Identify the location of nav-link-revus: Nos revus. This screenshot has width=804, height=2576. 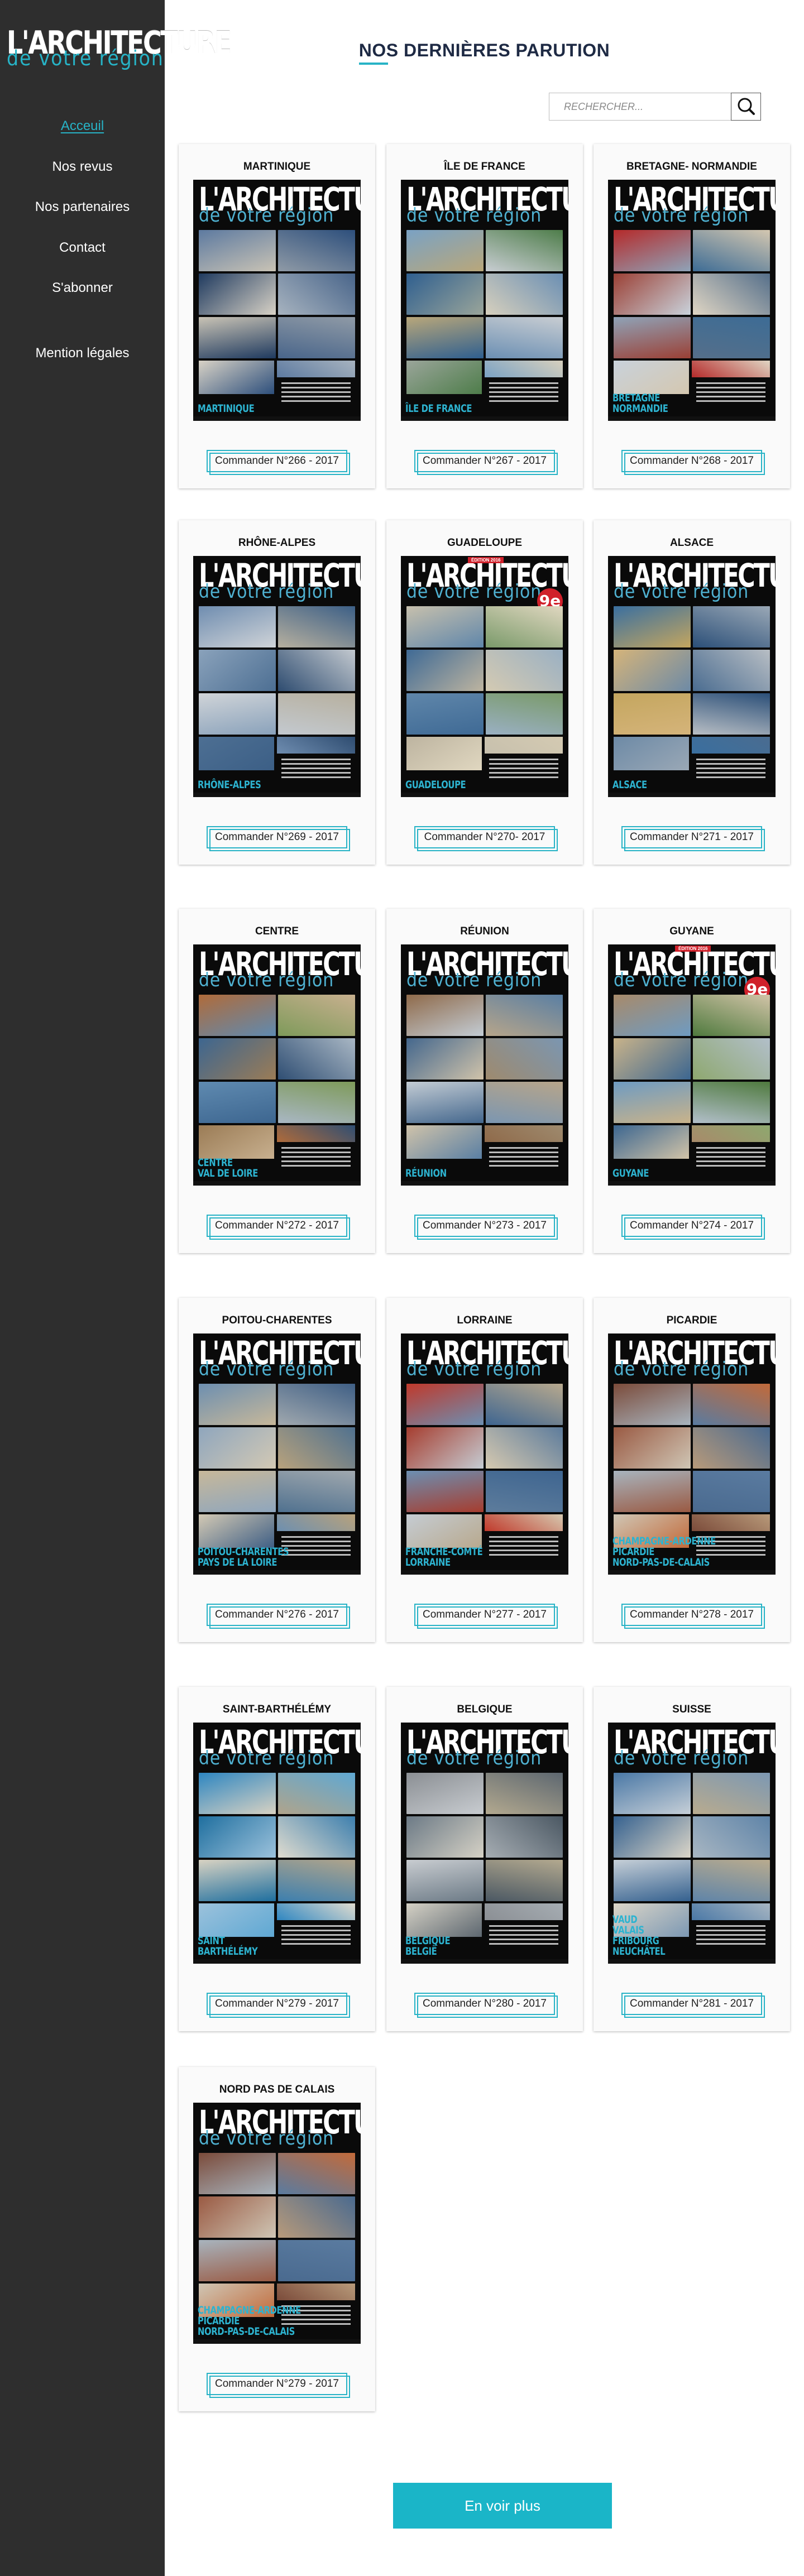
(82, 167).